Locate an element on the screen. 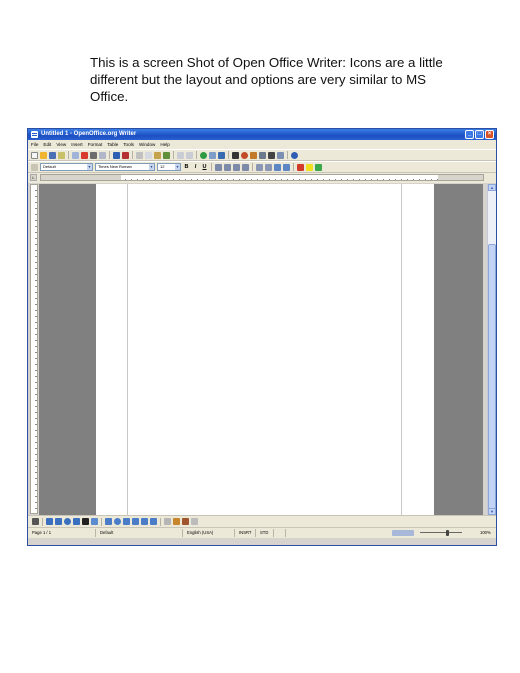  points-icon is located at coordinates (167, 521).